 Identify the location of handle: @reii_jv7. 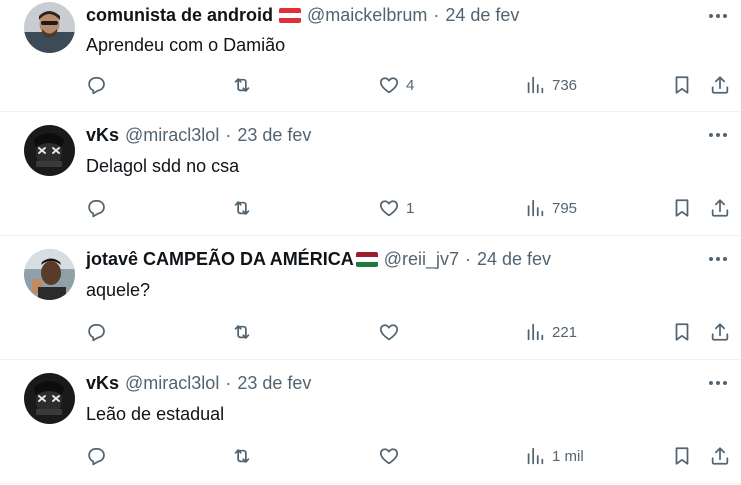
(421, 259).